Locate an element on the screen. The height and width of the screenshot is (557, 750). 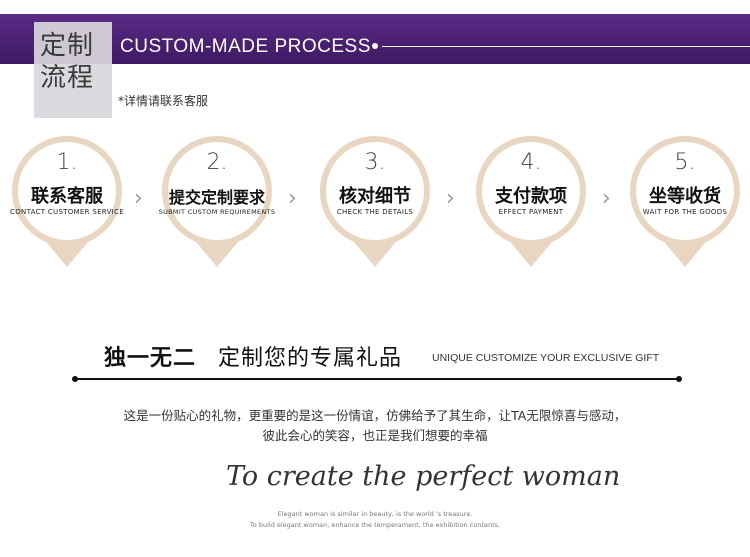
step-4: 4. 支付款项 EFFECT PAYMENT is located at coordinates (531, 207).